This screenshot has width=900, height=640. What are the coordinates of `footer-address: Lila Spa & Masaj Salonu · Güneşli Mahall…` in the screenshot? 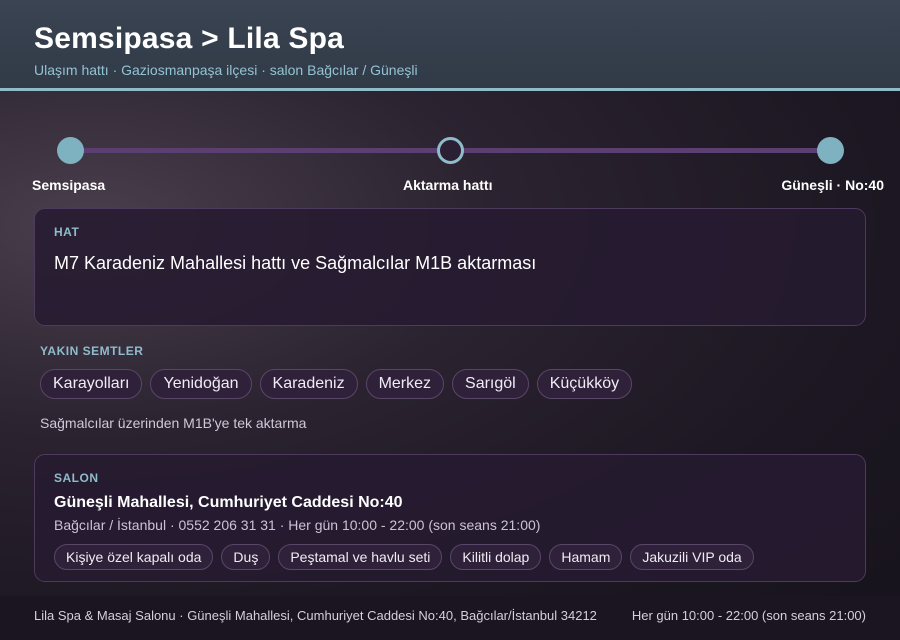 It's located at (315, 615).